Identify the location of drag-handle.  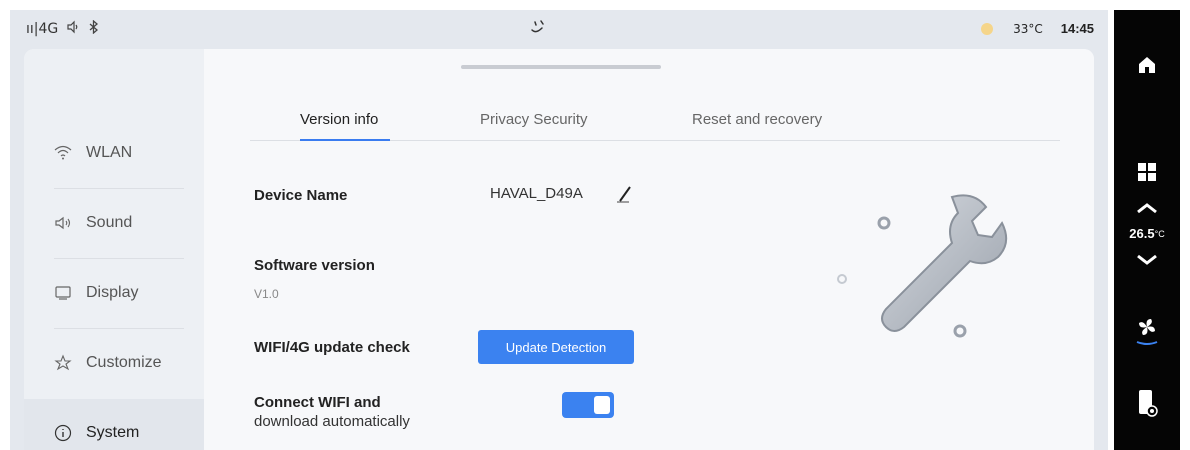
(561, 67).